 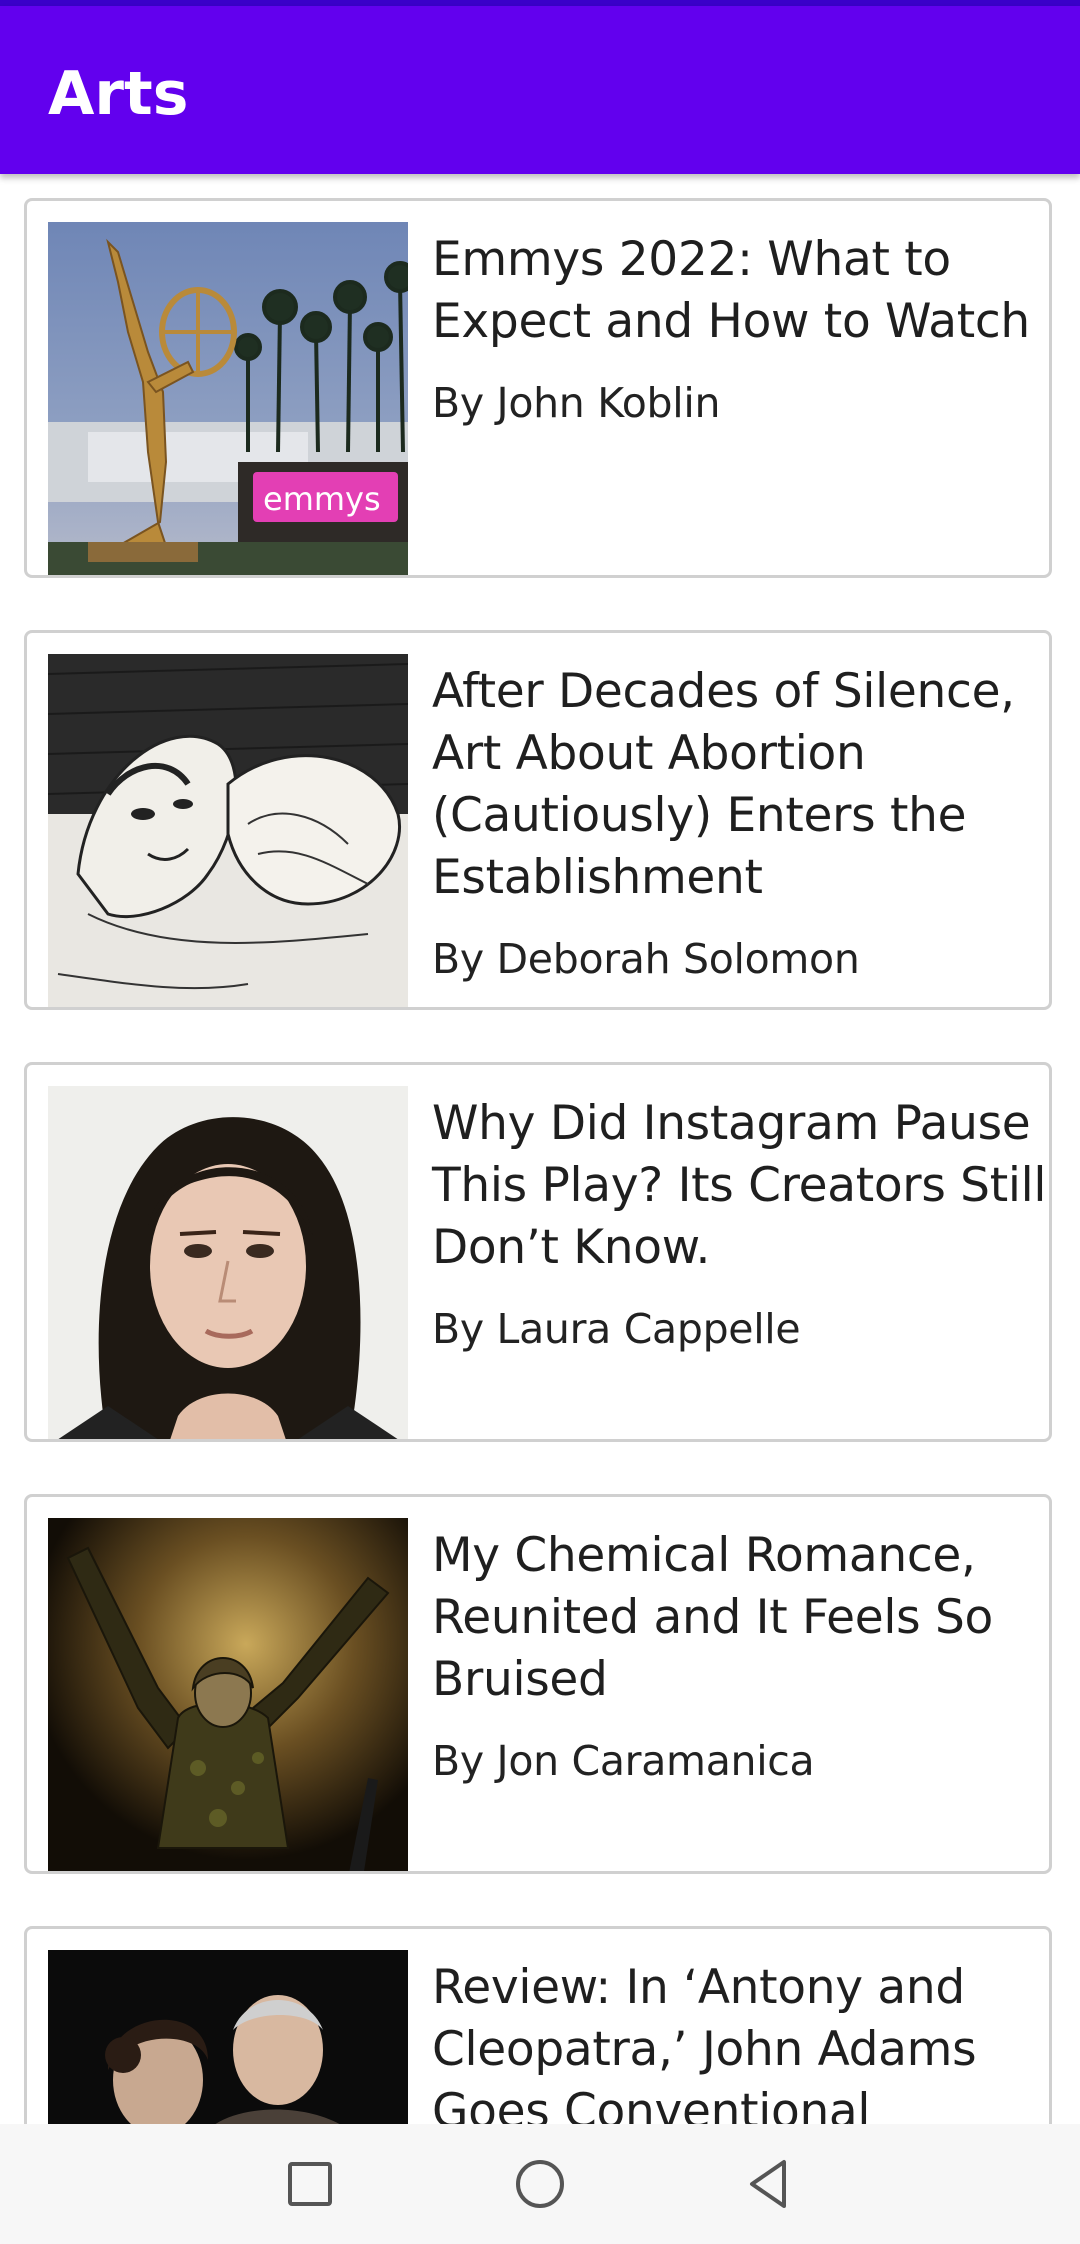 I want to click on system-navigation-bar, so click(x=540, y=2184).